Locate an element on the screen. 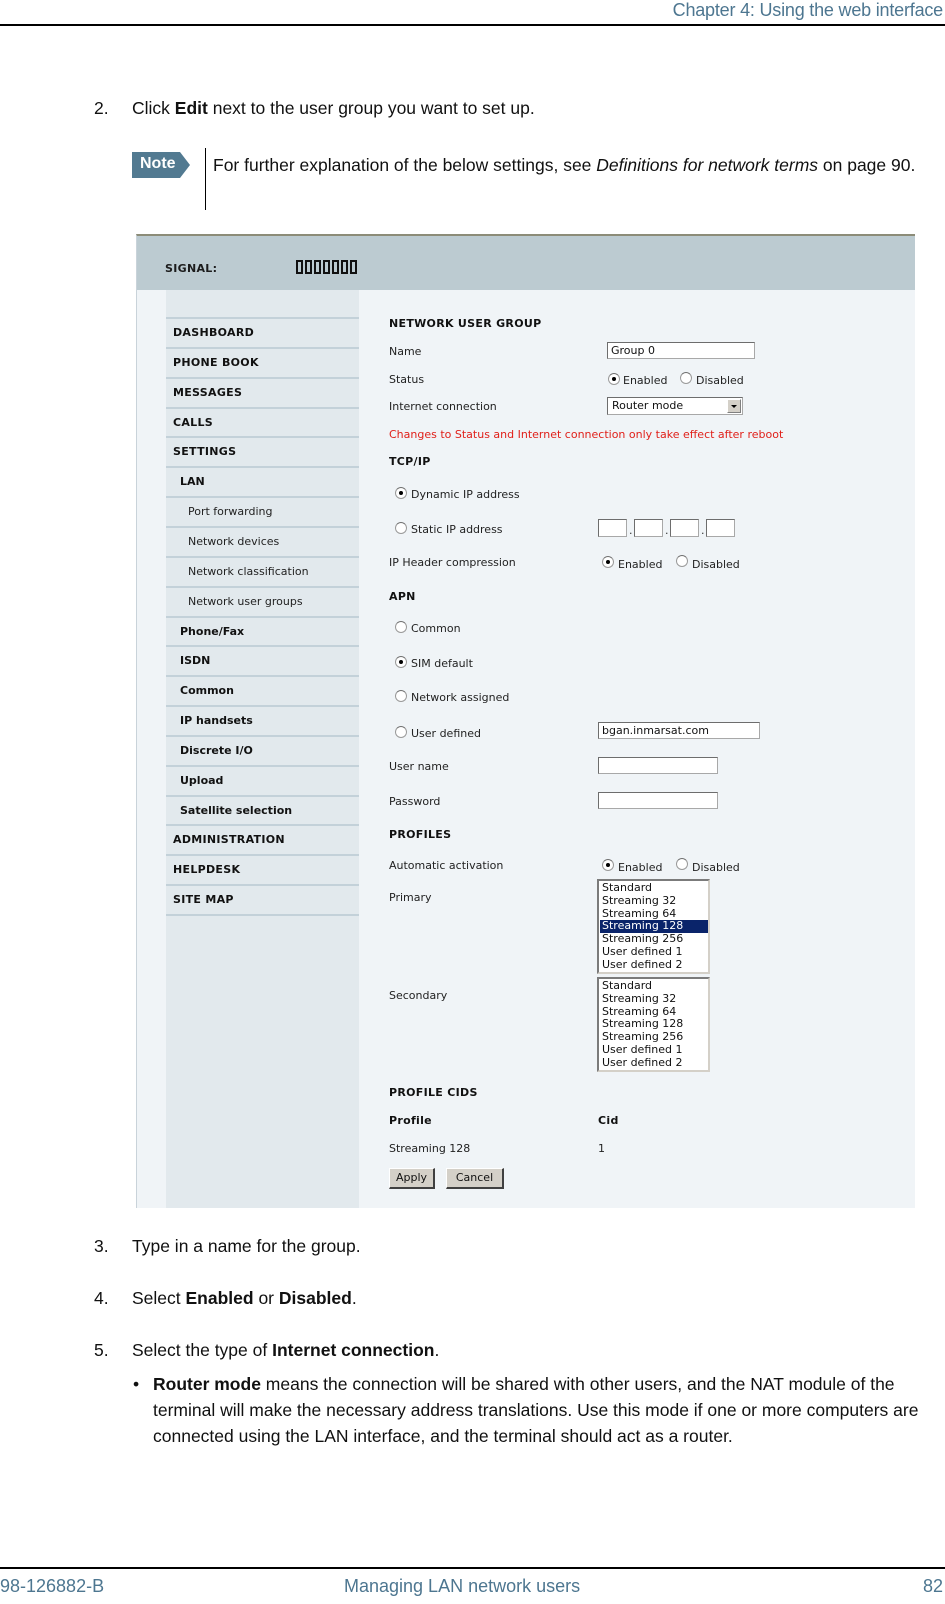 The image size is (945, 1604). password-label: Password is located at coordinates (415, 801).